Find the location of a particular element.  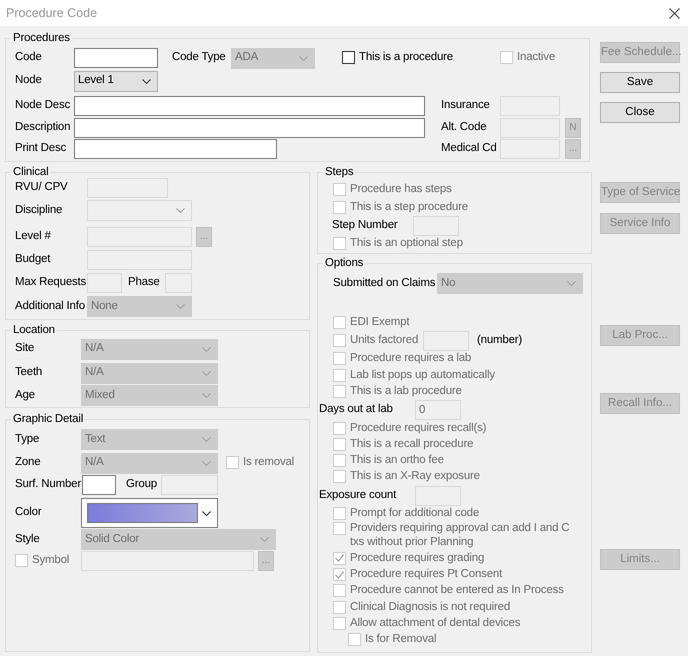

checkbox-label: EDI Exempt is located at coordinates (380, 323).